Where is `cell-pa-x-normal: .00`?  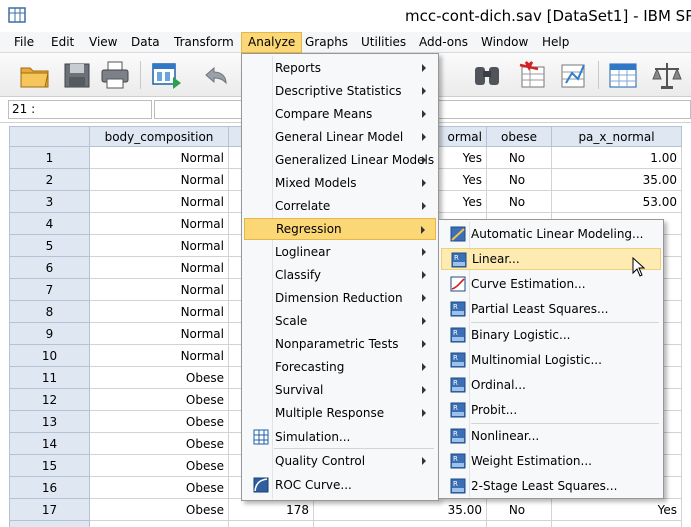
cell-pa-x-normal: .00 is located at coordinates (616, 523).